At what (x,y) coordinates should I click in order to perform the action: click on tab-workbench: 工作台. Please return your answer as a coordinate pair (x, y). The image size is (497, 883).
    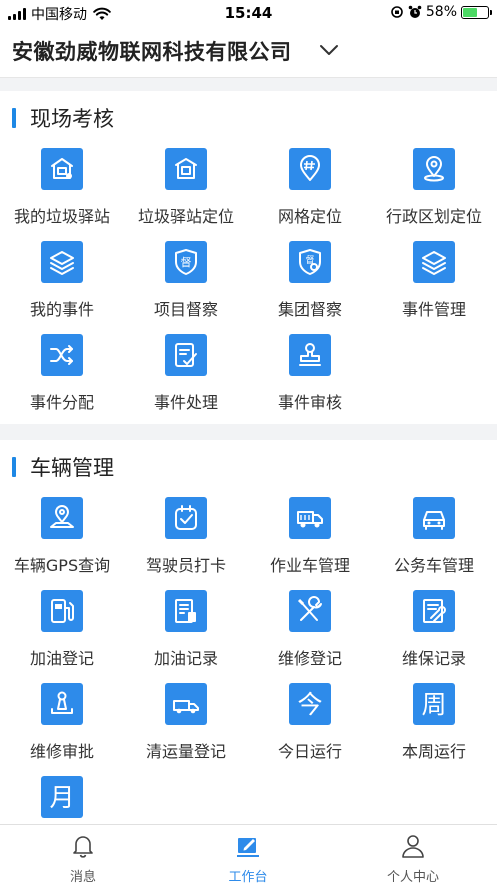
    Looking at the image, I should click on (248, 854).